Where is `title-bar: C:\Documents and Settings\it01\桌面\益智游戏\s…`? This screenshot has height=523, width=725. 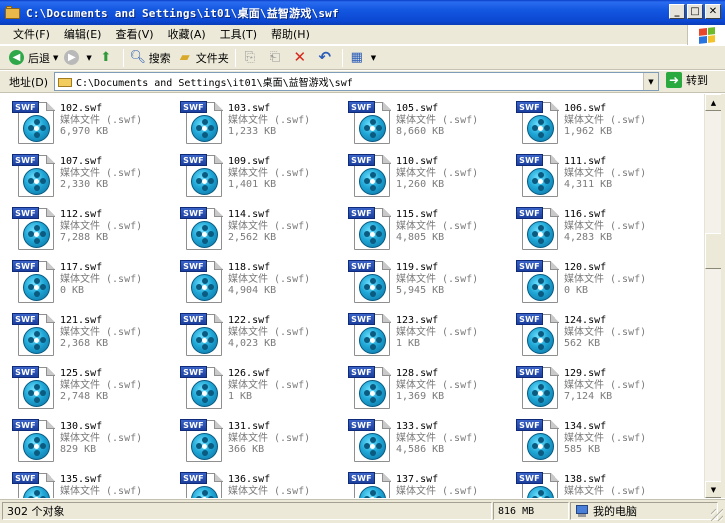
title-bar: C:\Documents and Settings\it01\桌面\益智游戏\s… is located at coordinates (362, 12).